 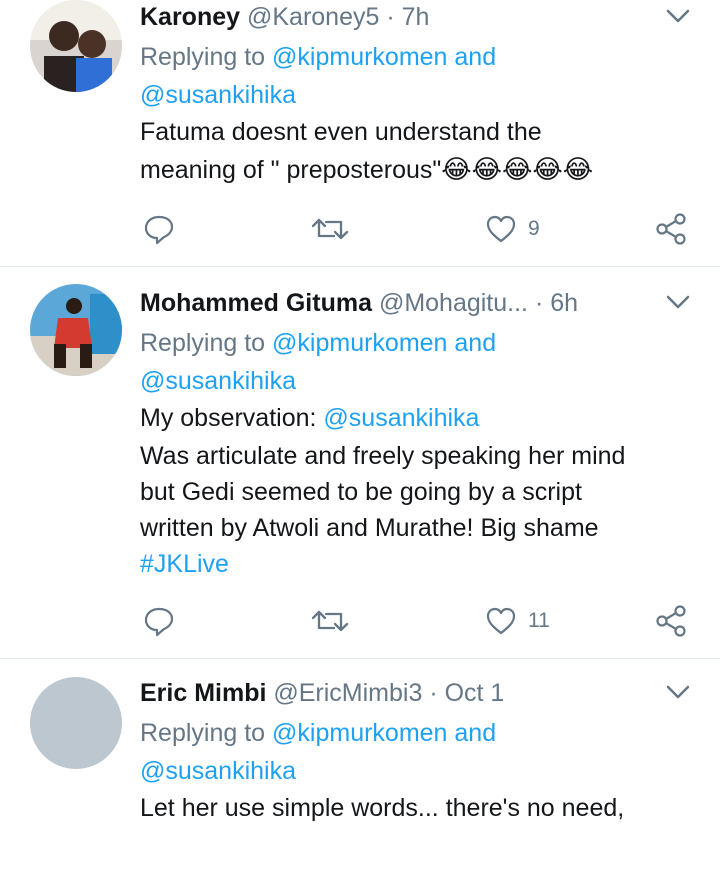 I want to click on author-handle: @EricMimbi3, so click(x=347, y=693).